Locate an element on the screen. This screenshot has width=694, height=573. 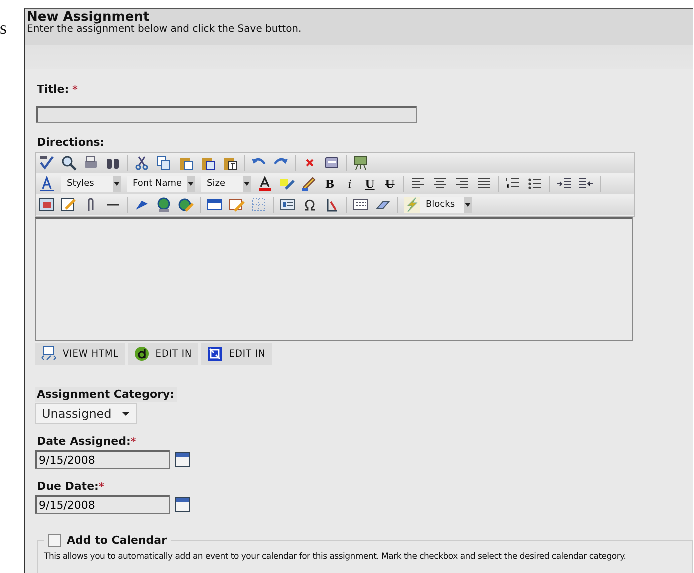
field-label: Assignment Category: is located at coordinates (106, 394).